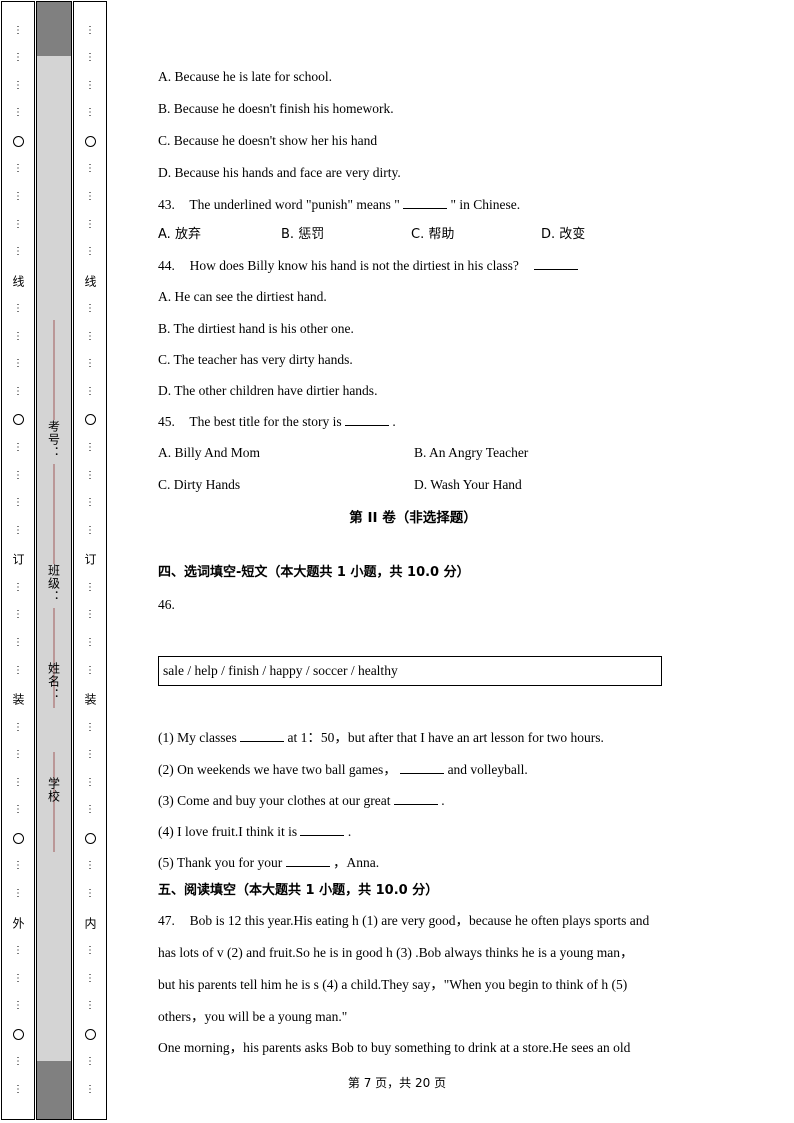 The height and width of the screenshot is (1123, 794). I want to click on seal-mark-line: 线, so click(90, 280).